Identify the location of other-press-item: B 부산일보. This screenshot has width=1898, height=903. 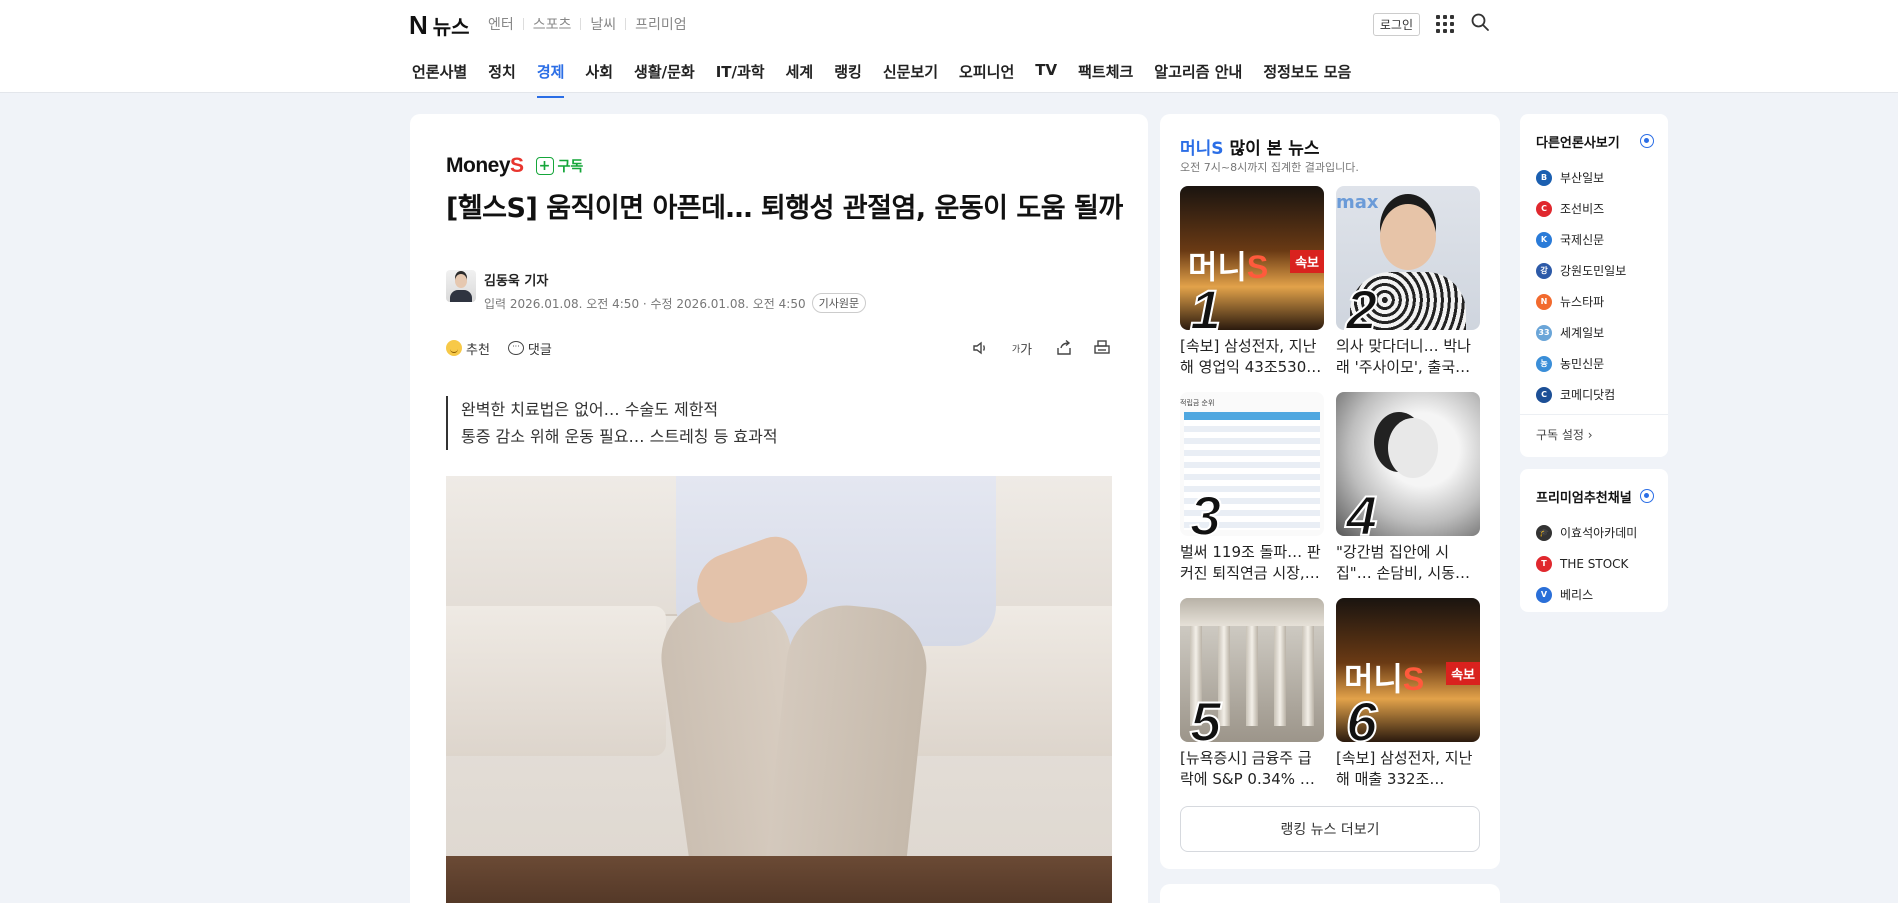
(1581, 177).